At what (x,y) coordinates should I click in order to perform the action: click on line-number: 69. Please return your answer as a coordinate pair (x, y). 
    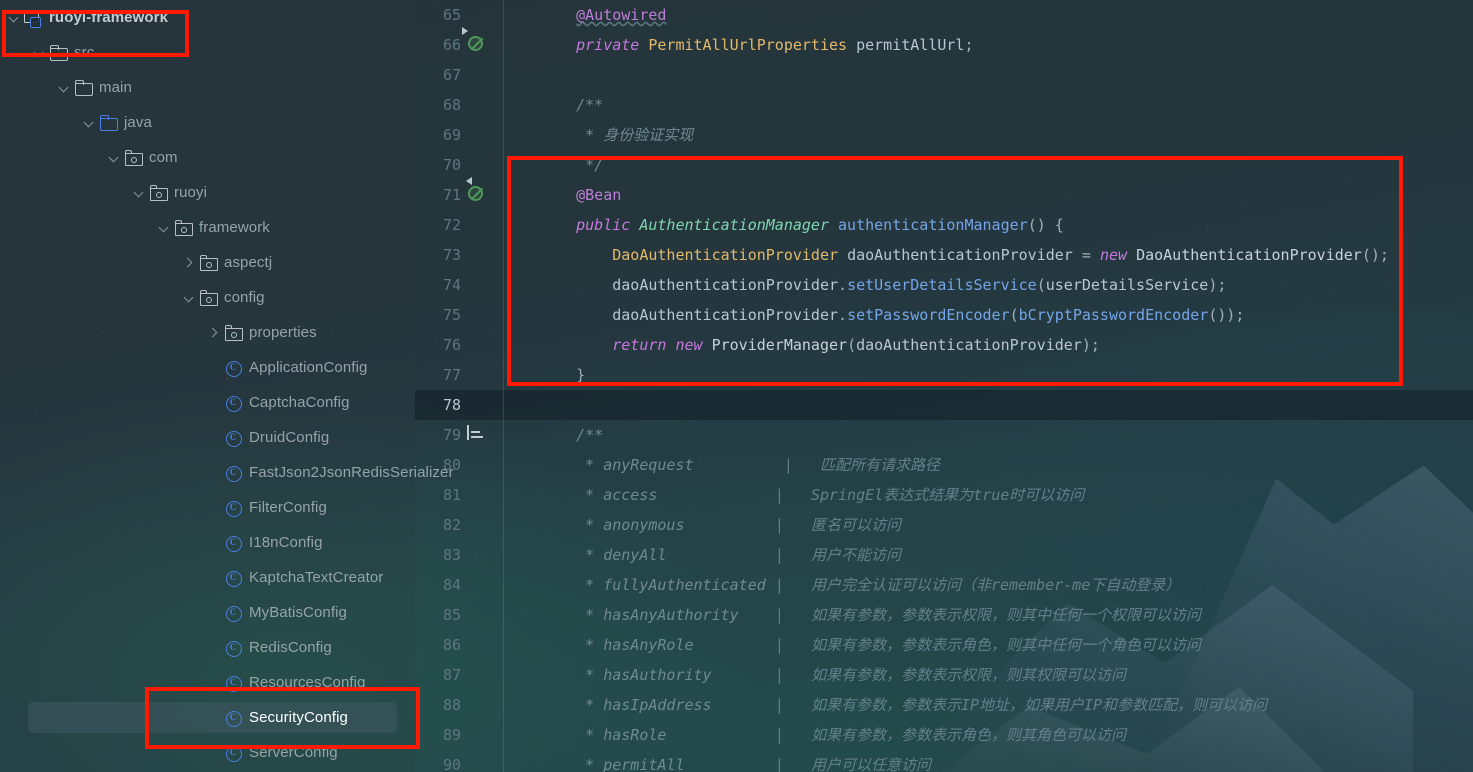
    Looking at the image, I should click on (451, 135).